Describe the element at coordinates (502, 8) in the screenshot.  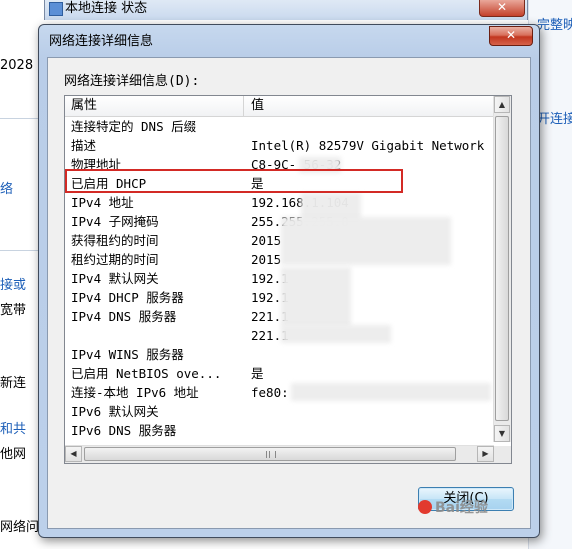
I see `background-close-icon: ✕` at that location.